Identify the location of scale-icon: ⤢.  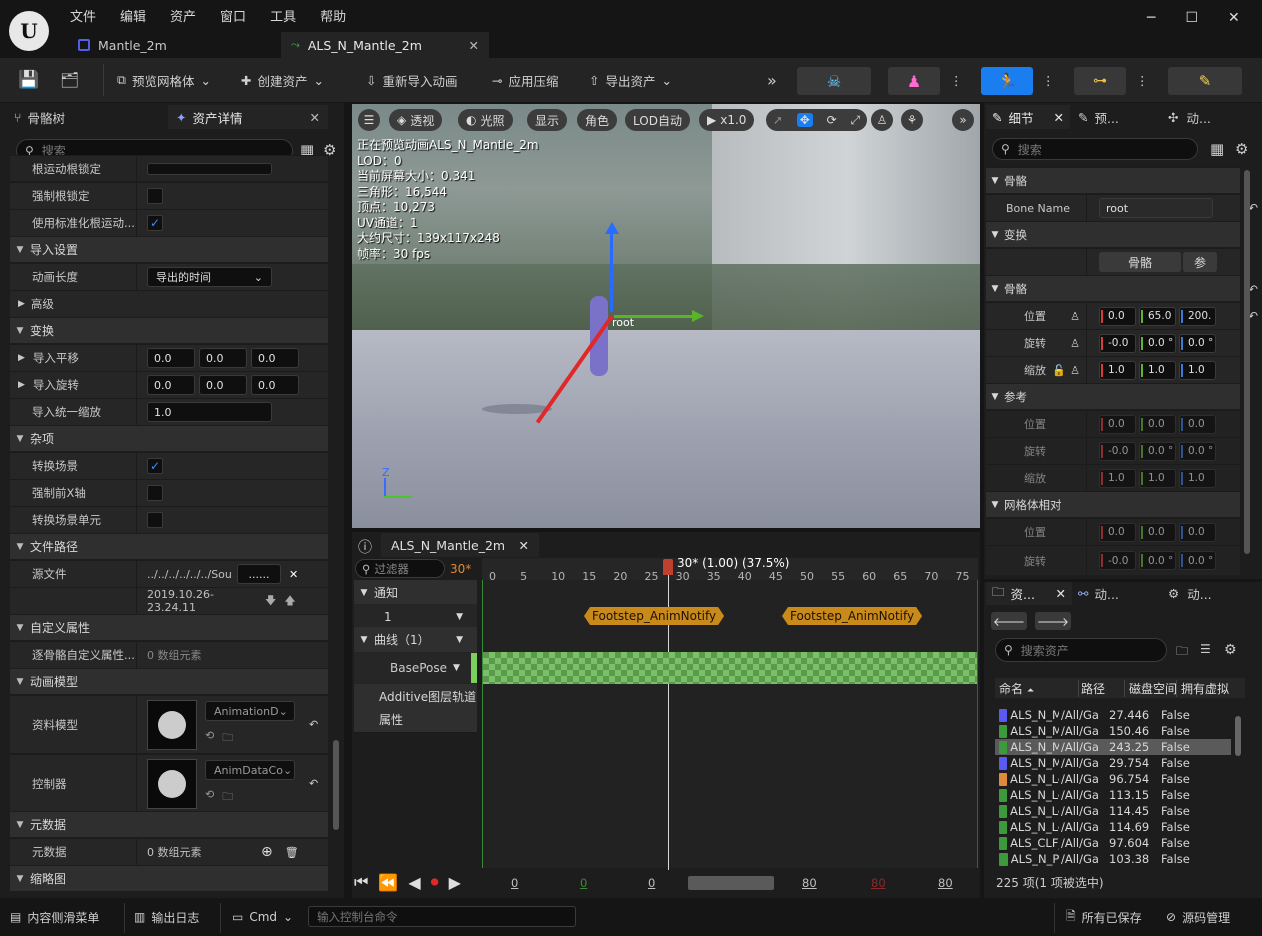
(855, 120).